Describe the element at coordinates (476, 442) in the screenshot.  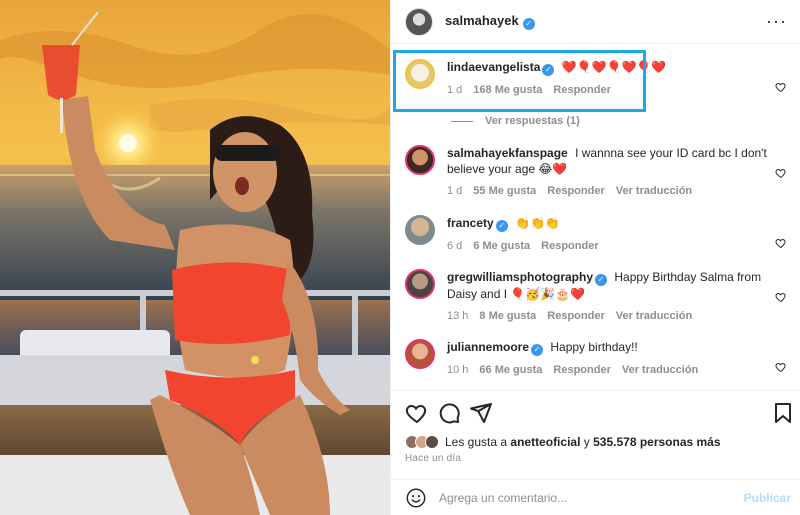
I see `likes-prefix: Les gusta a` at that location.